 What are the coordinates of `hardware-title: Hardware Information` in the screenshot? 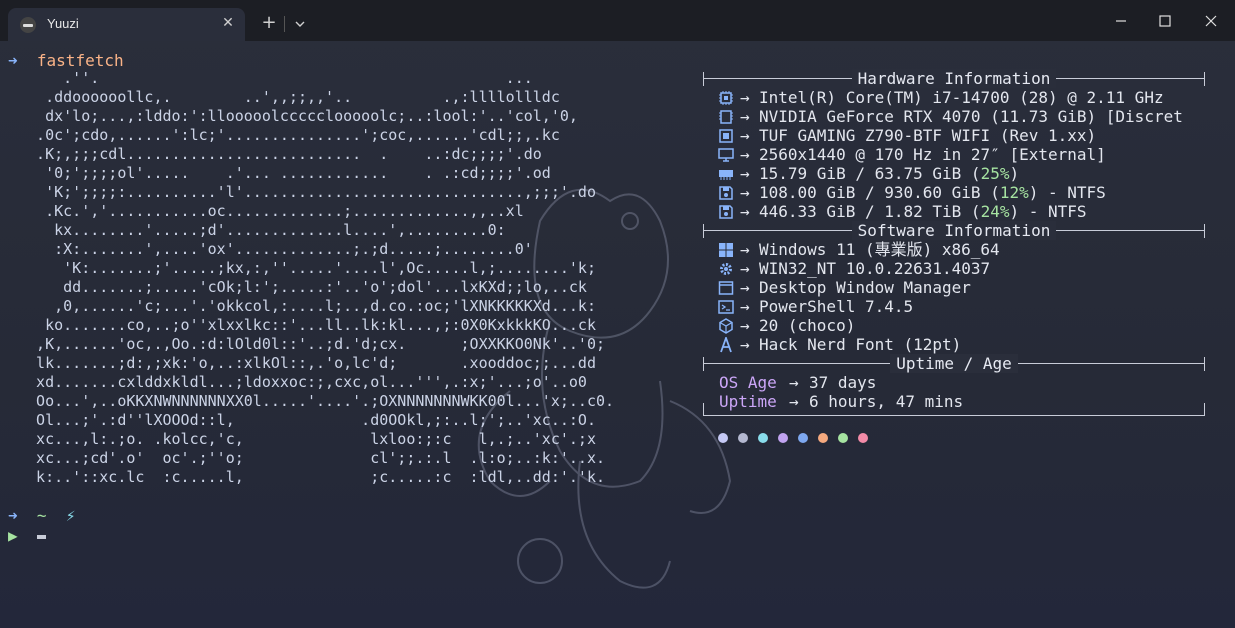 It's located at (954, 78).